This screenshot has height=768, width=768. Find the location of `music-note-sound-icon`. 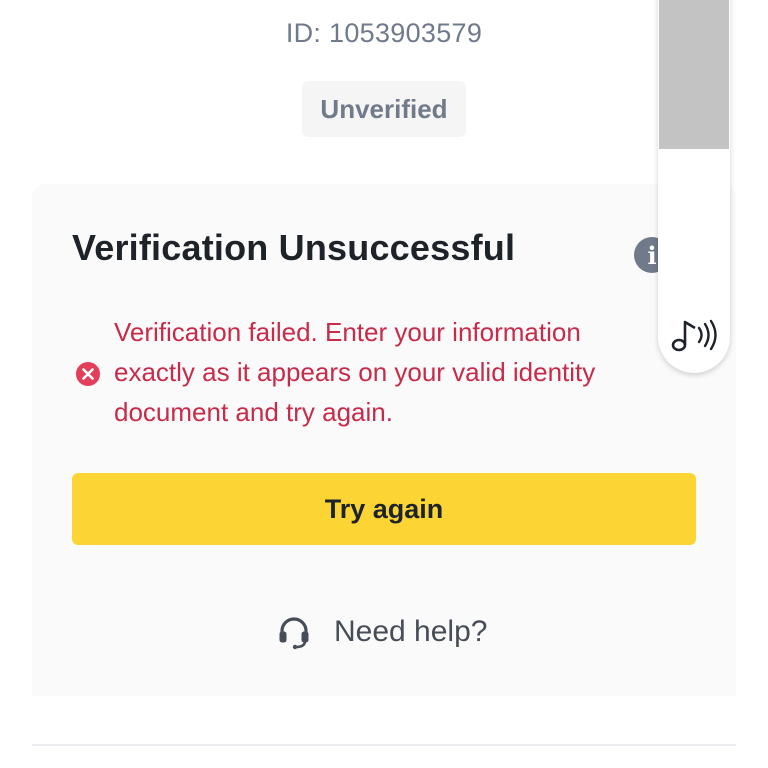

music-note-sound-icon is located at coordinates (694, 336).